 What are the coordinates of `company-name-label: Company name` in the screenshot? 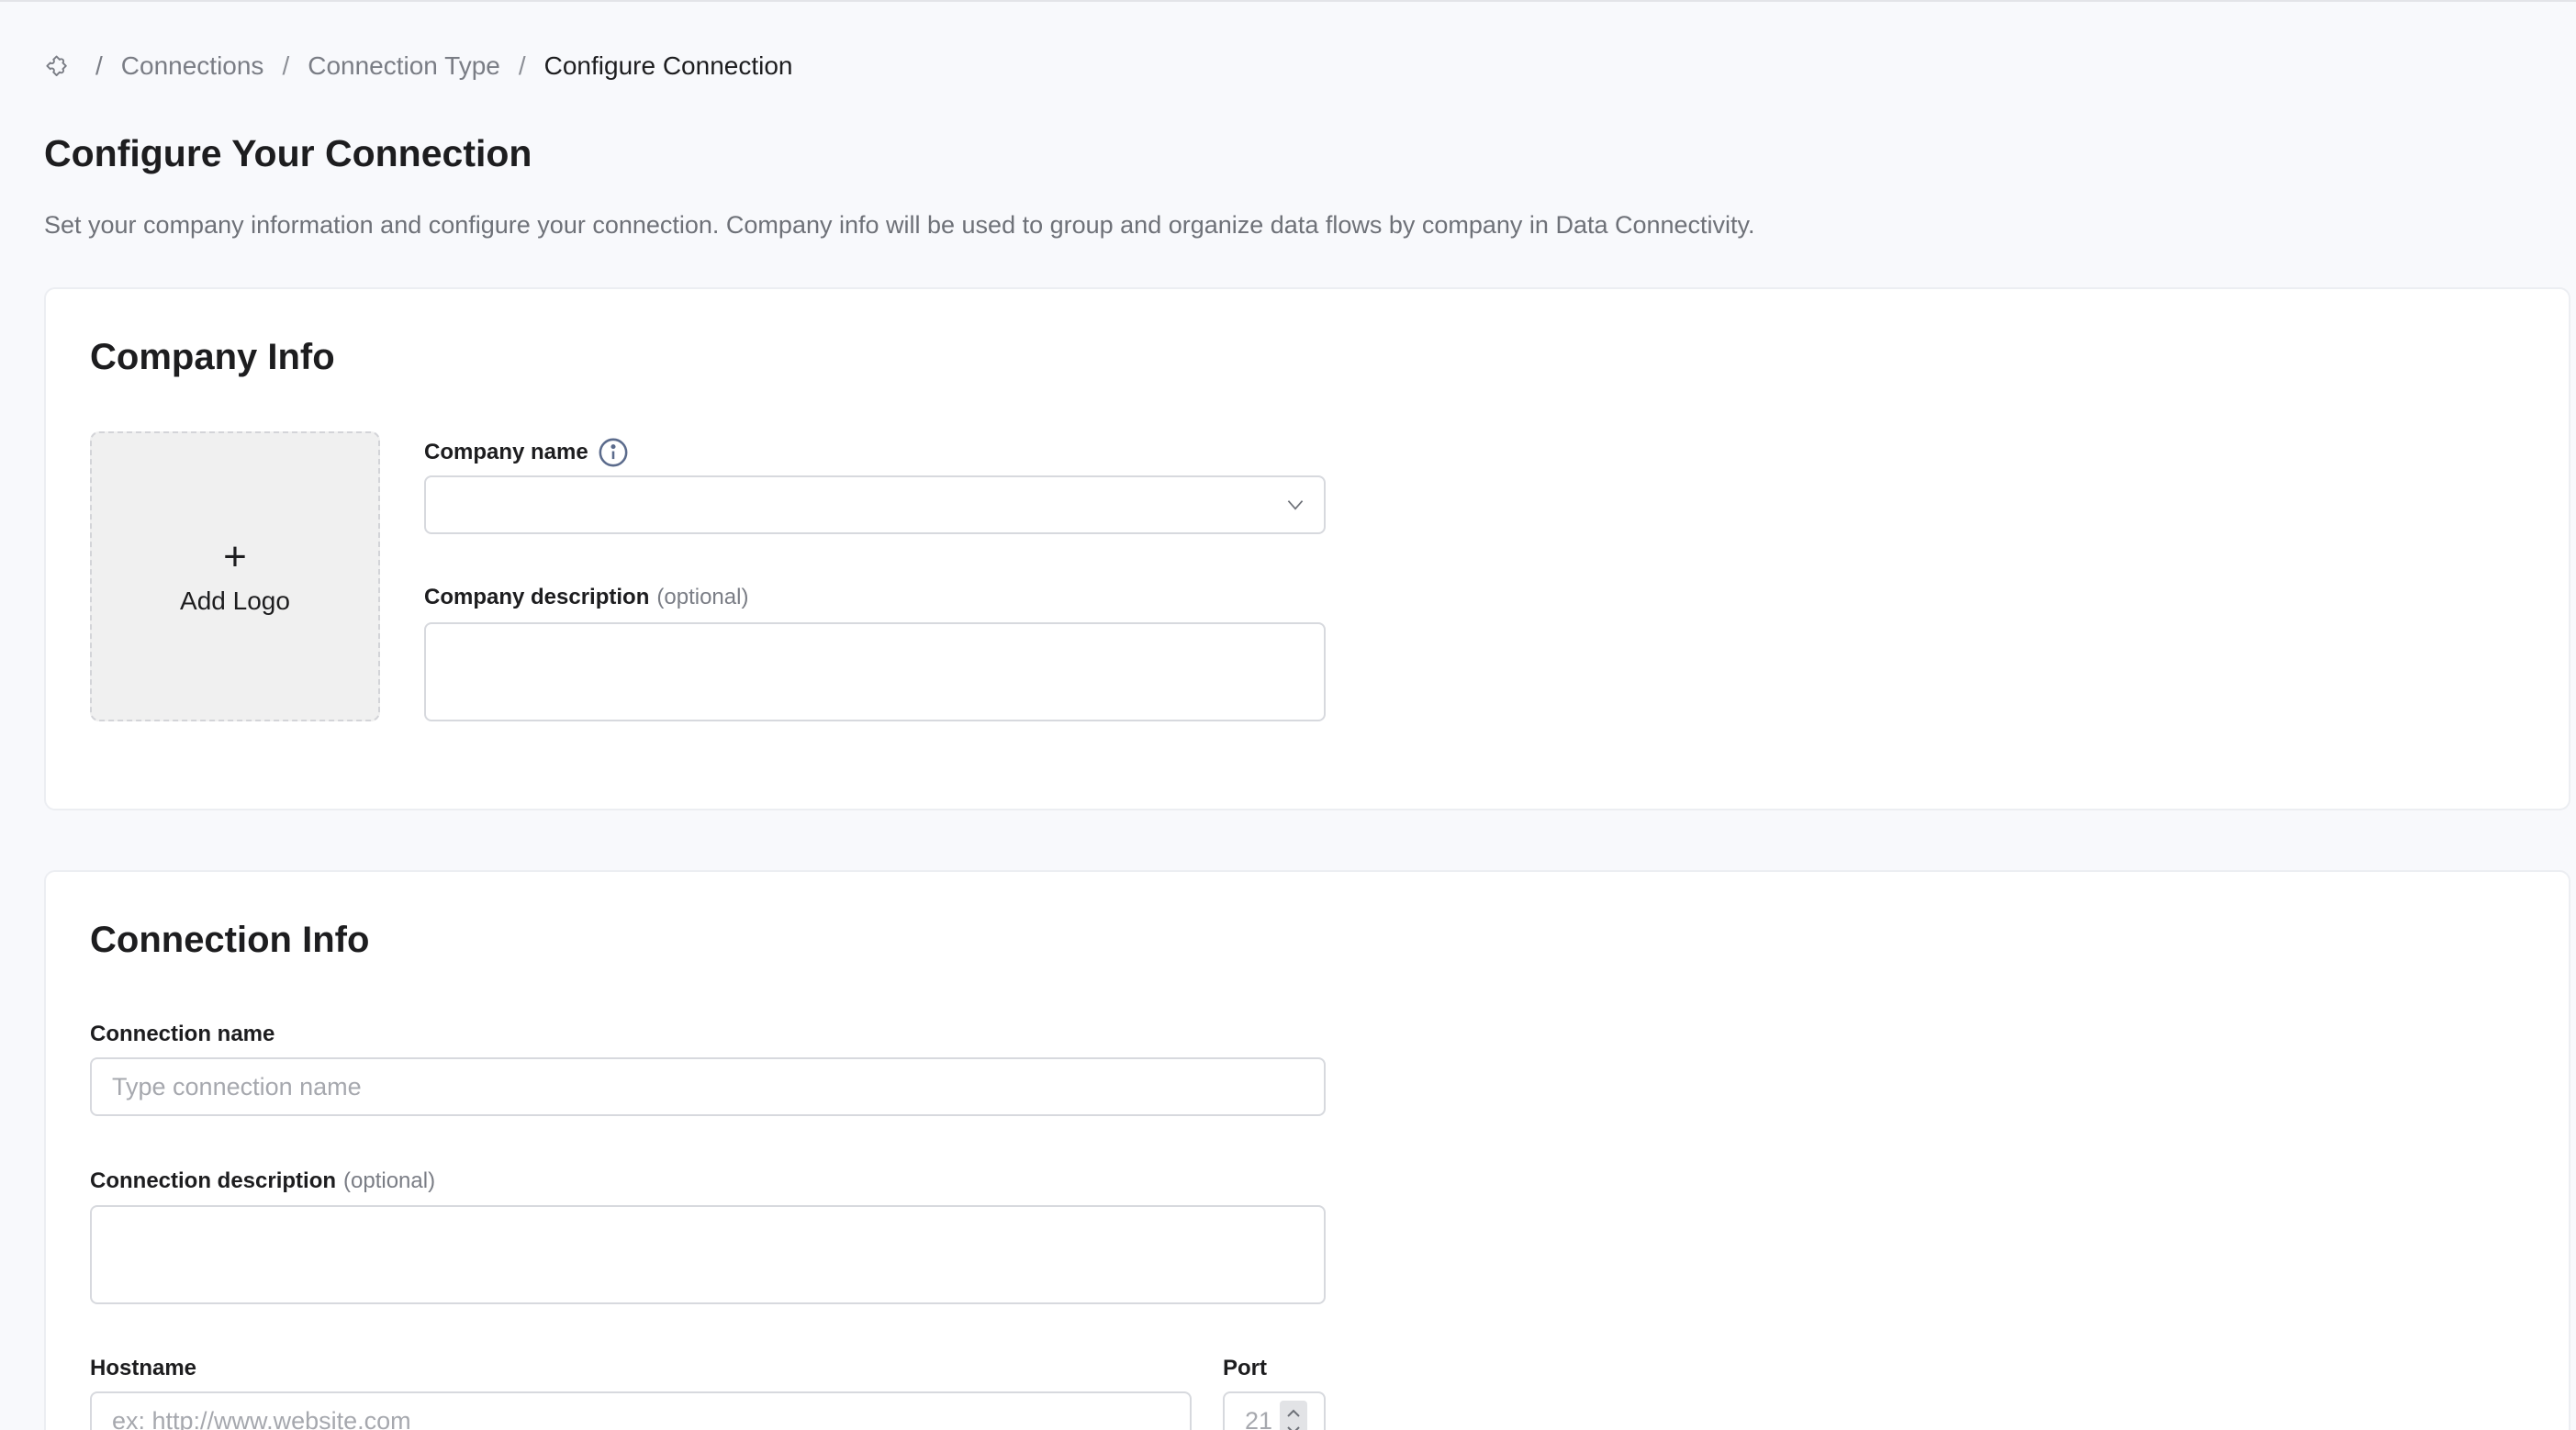 It's located at (526, 452).